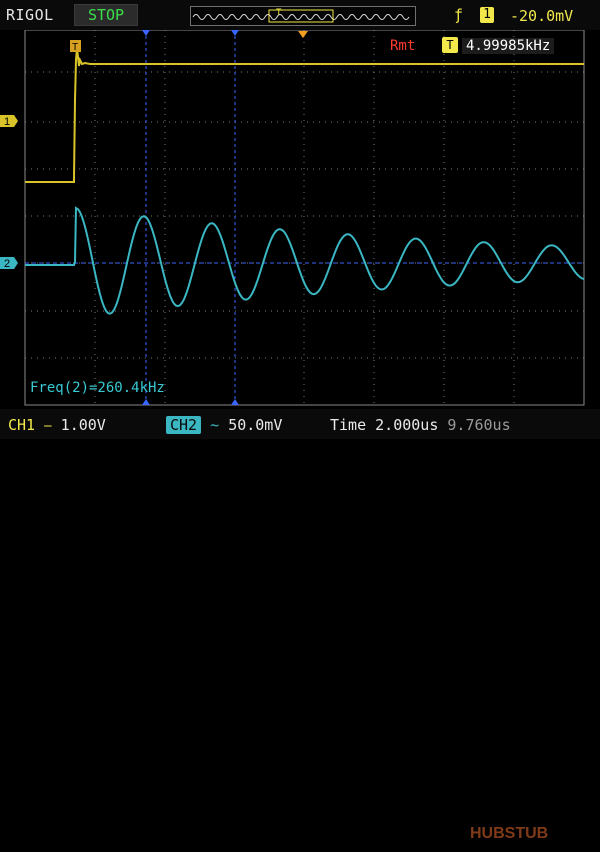 The width and height of the screenshot is (600, 852). Describe the element at coordinates (303, 34) in the screenshot. I see `trigger-position-marker` at that location.